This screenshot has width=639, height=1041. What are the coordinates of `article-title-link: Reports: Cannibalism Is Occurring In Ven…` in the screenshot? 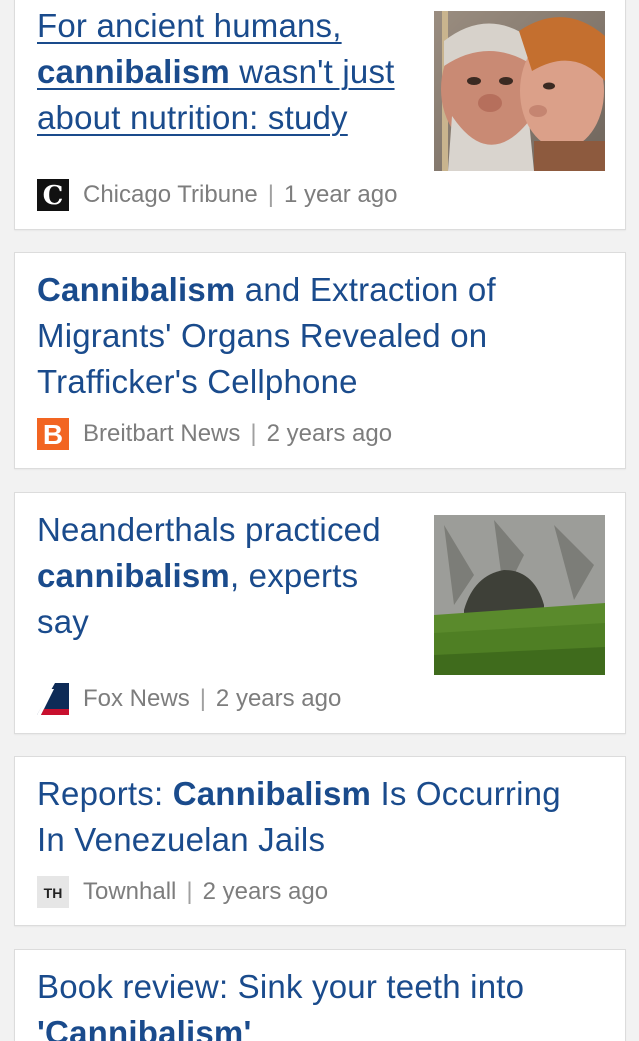 It's located at (317, 817).